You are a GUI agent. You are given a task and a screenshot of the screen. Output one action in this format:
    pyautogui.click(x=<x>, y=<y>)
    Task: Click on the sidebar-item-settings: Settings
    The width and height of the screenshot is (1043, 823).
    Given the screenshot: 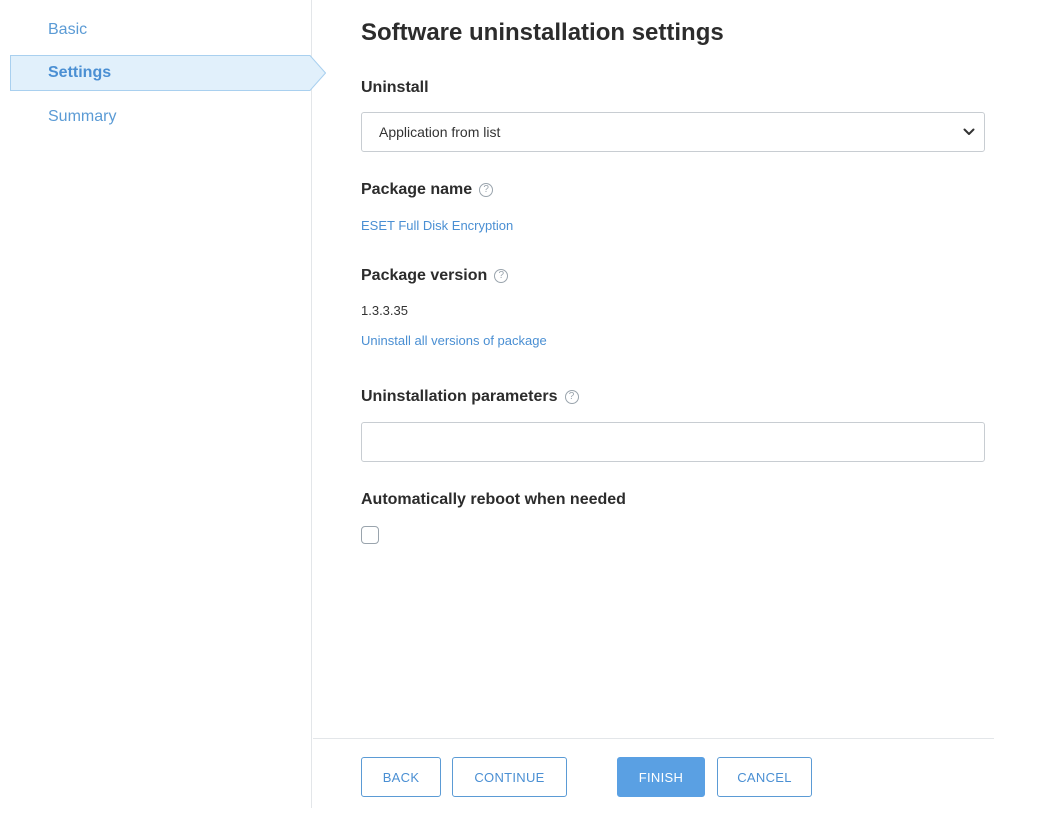 What is the action you would take?
    pyautogui.click(x=168, y=73)
    